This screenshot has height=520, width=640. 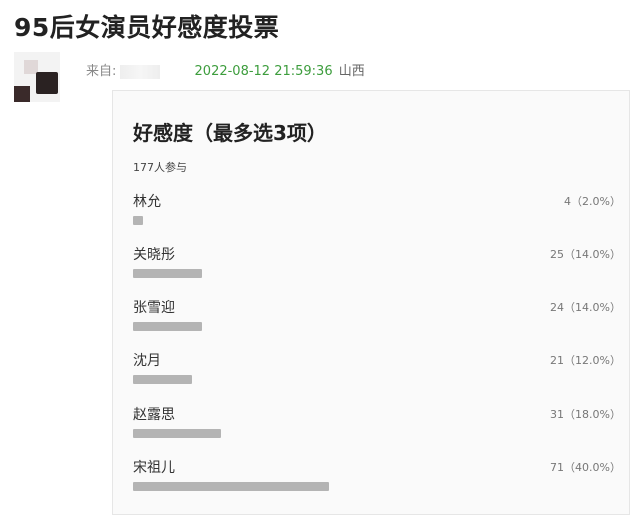 What do you see at coordinates (377, 321) in the screenshot?
I see `poll-option-3: 张雪迎 24（14.0%）` at bounding box center [377, 321].